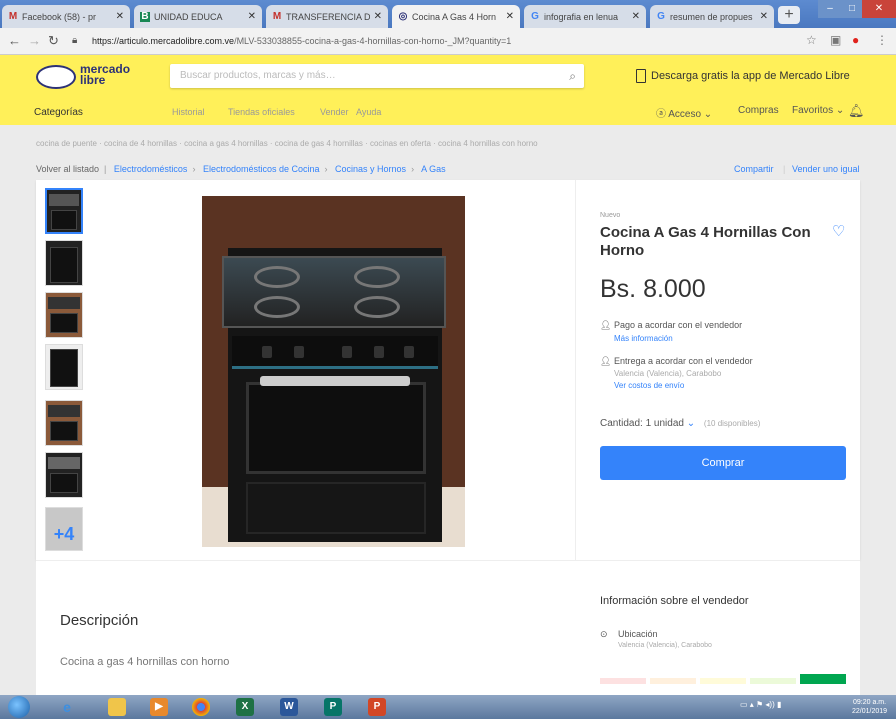 The image size is (896, 719). What do you see at coordinates (656, 639) in the screenshot?
I see `seller-location: ⊙ Ubicación Valencia (Valencia), Carabobo` at bounding box center [656, 639].